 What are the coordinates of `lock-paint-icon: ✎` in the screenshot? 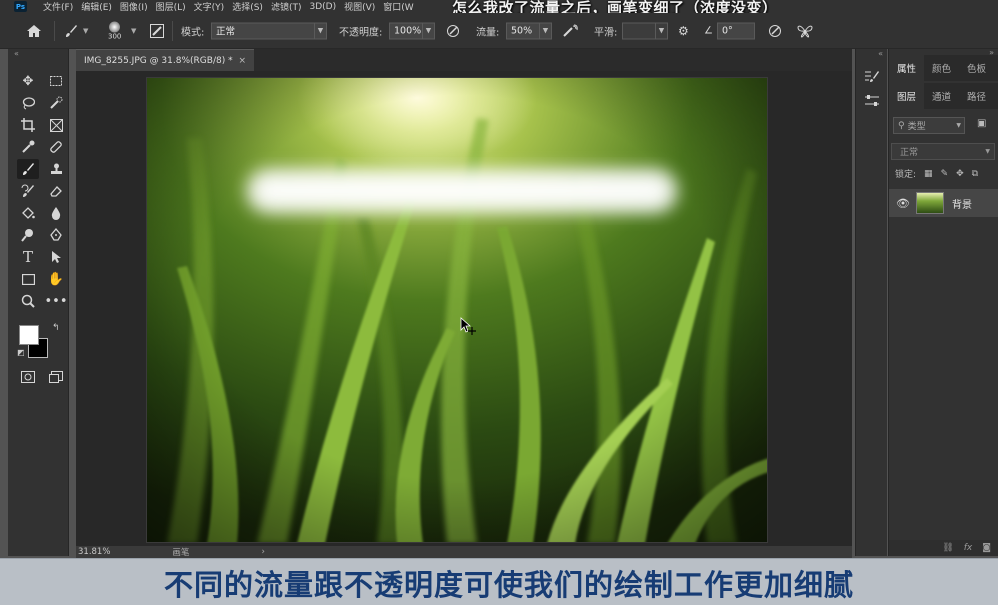 It's located at (945, 174).